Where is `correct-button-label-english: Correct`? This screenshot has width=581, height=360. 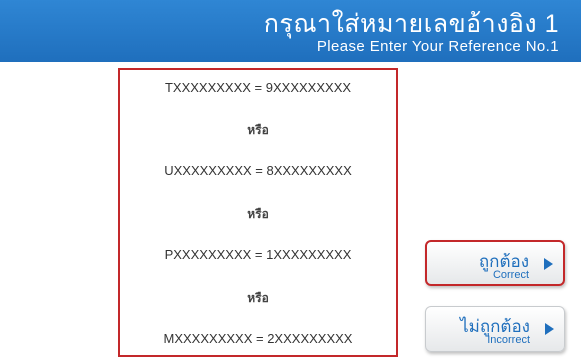 correct-button-label-english: Correct is located at coordinates (510, 275).